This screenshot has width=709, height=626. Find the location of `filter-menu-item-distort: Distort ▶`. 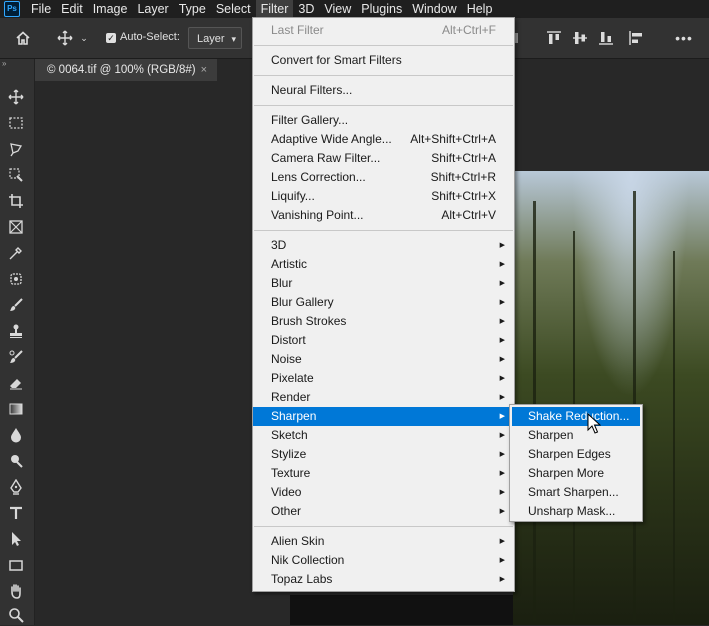

filter-menu-item-distort: Distort ▶ is located at coordinates (383, 340).